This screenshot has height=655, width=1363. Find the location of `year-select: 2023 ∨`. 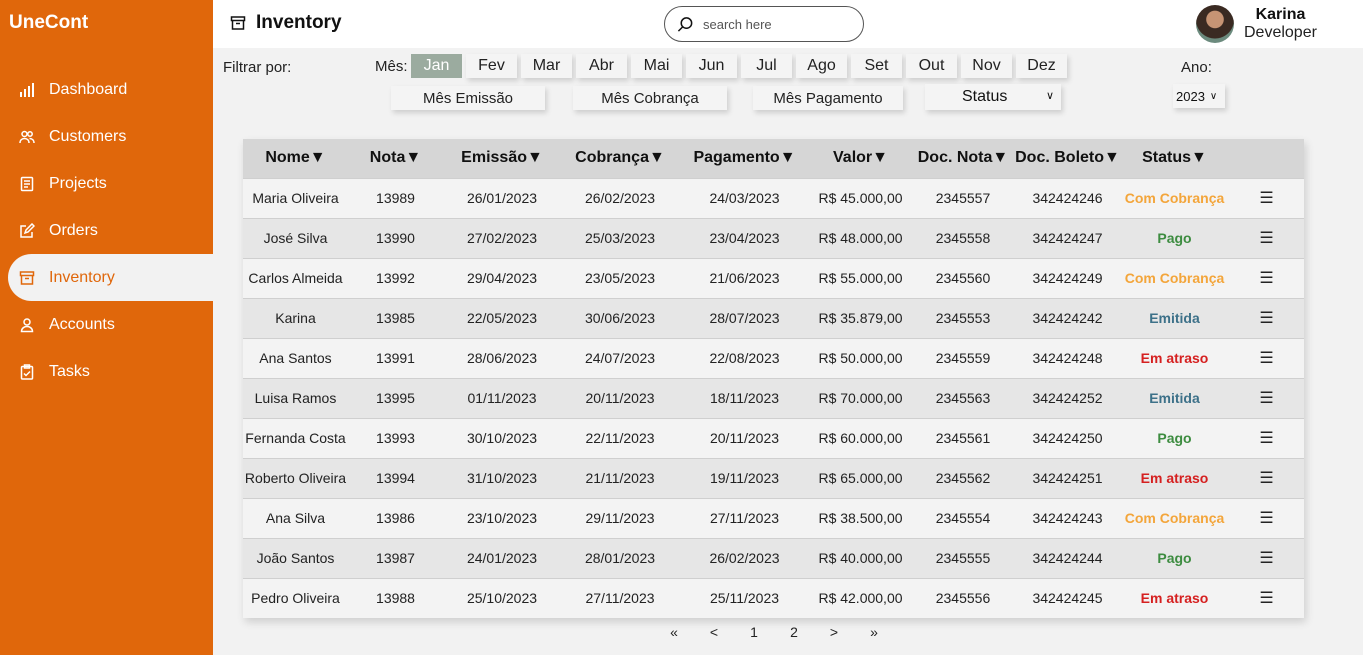

year-select: 2023 ∨ is located at coordinates (1199, 96).